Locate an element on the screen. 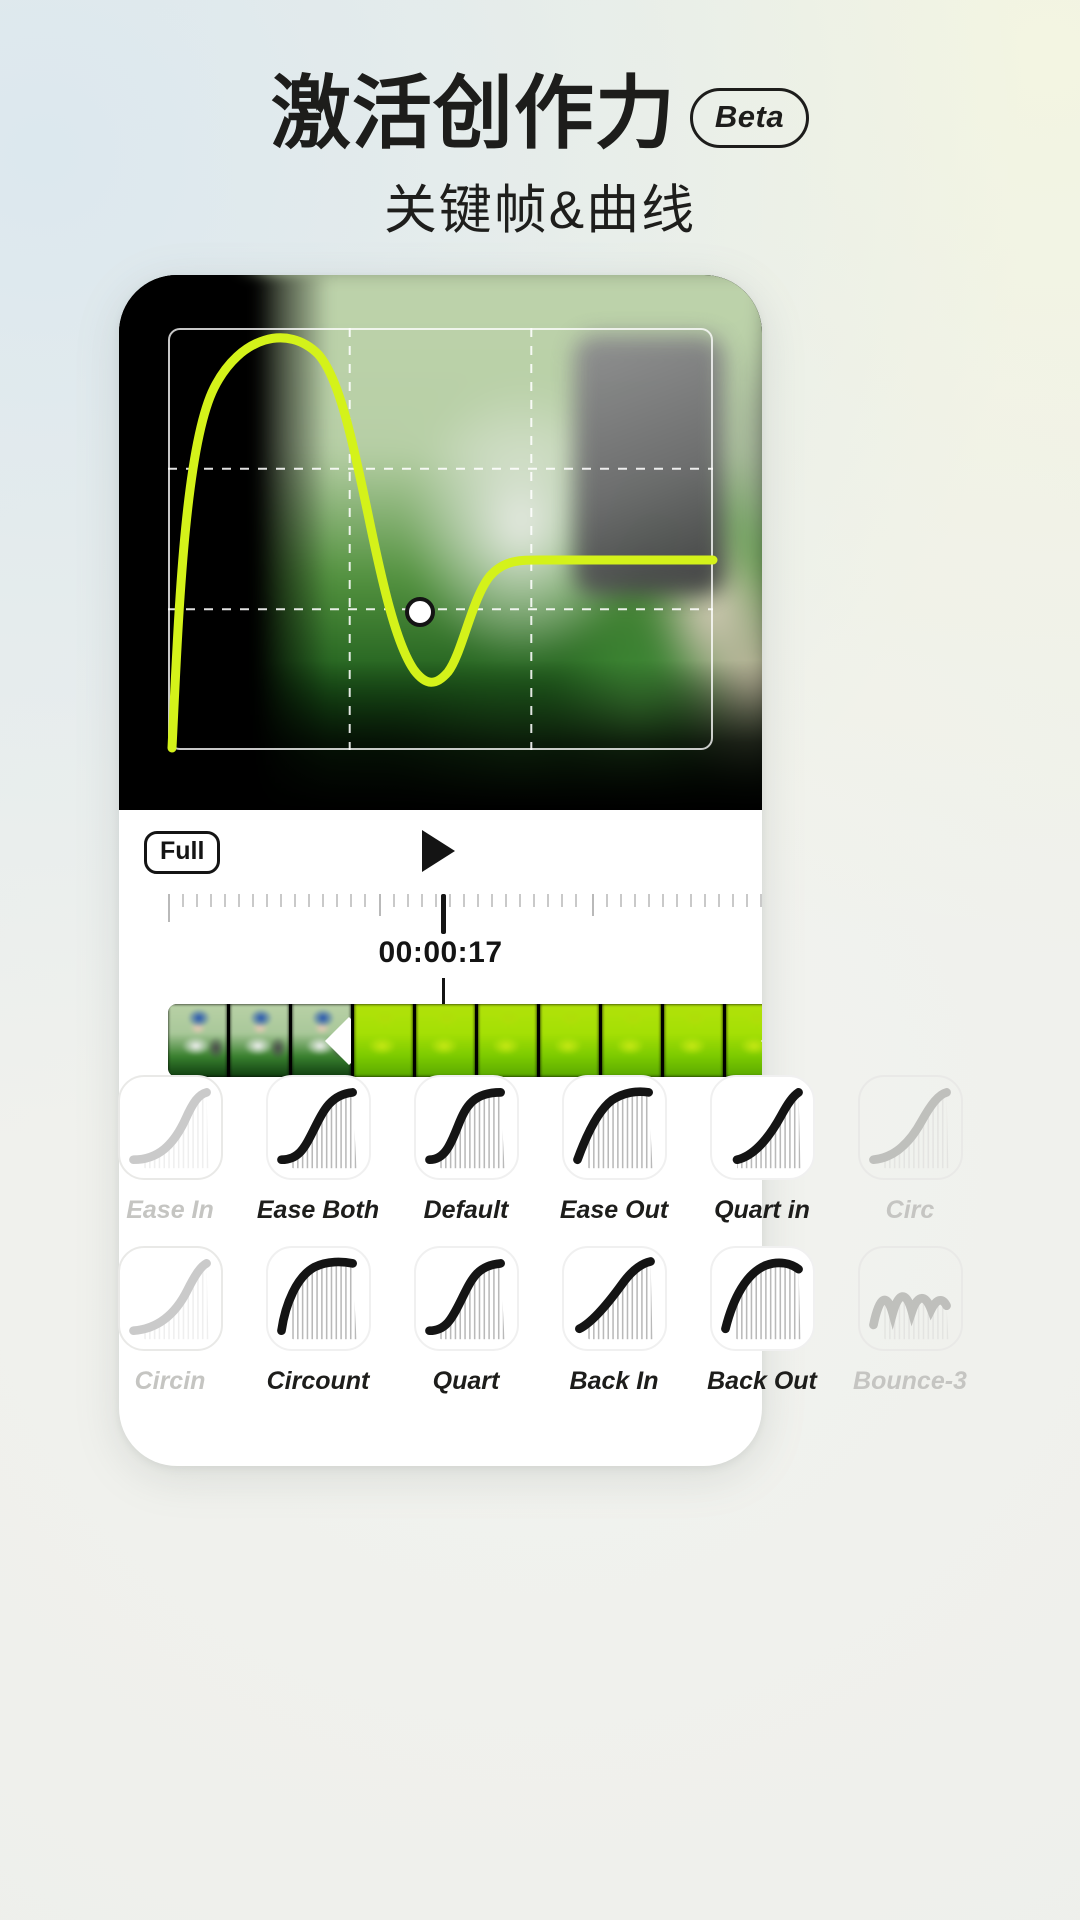 The width and height of the screenshot is (1080, 1920). easing-preset-label: Back In is located at coordinates (614, 1381).